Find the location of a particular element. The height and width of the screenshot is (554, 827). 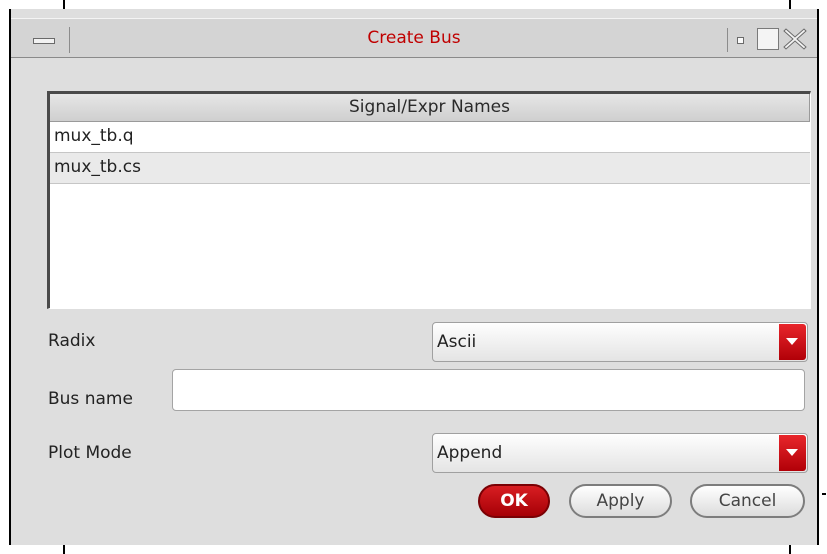

apply-button: Apply is located at coordinates (620, 501).